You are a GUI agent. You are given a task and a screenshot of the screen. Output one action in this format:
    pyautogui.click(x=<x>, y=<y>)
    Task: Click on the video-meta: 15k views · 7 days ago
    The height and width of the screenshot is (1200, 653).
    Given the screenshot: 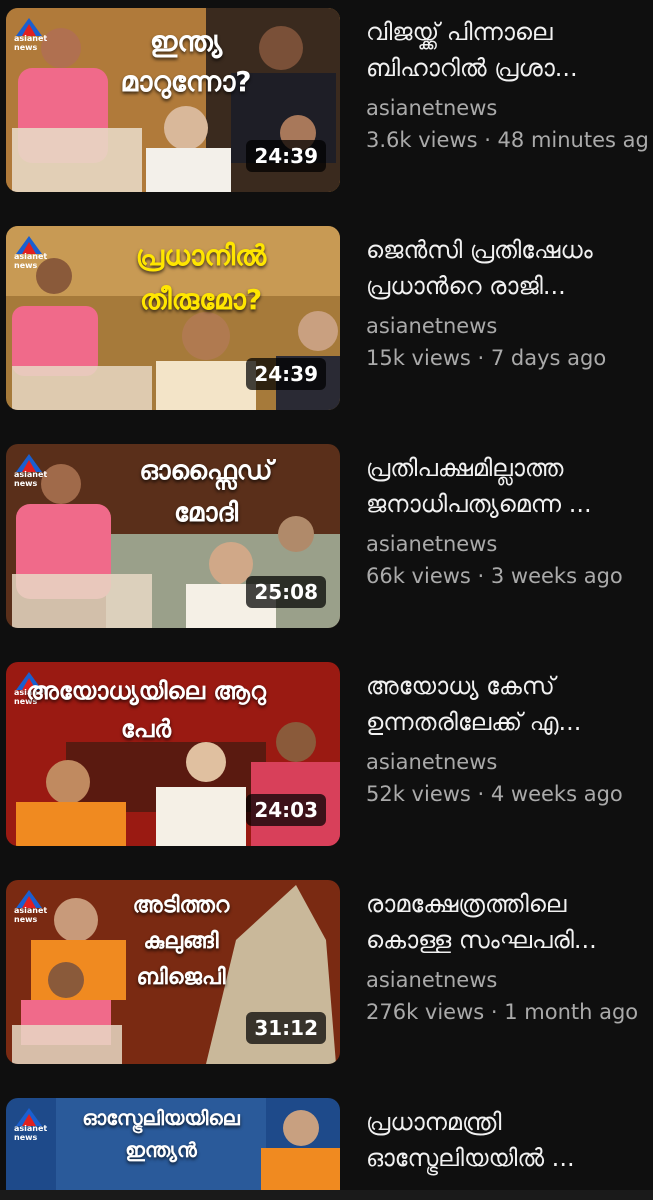 What is the action you would take?
    pyautogui.click(x=486, y=358)
    